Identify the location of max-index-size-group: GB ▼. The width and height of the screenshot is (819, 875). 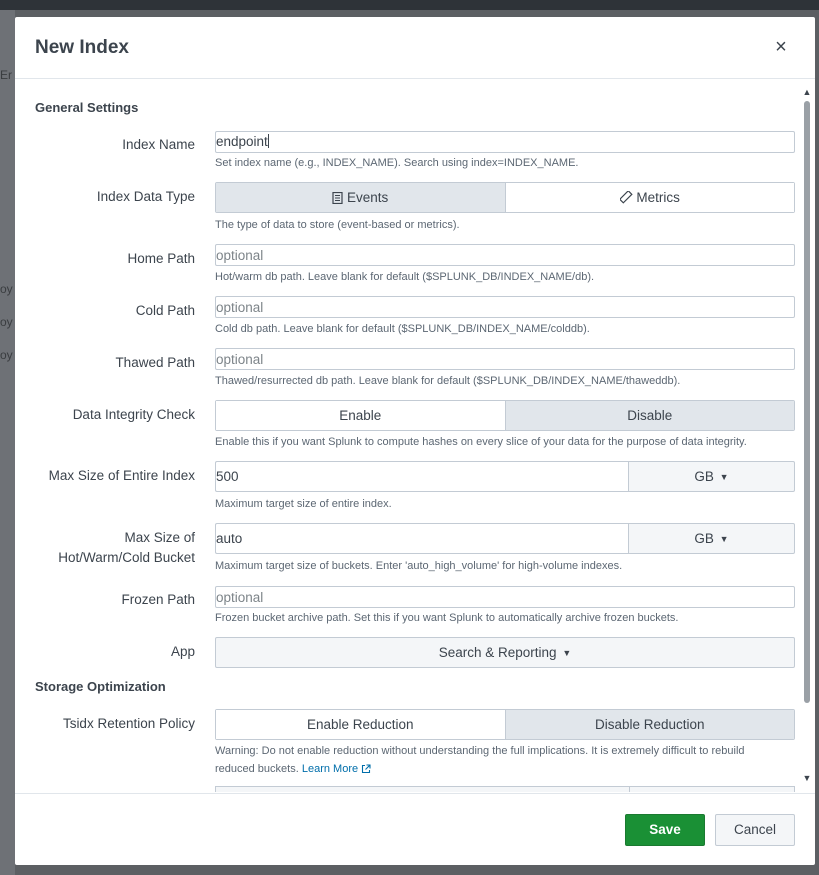
(505, 476).